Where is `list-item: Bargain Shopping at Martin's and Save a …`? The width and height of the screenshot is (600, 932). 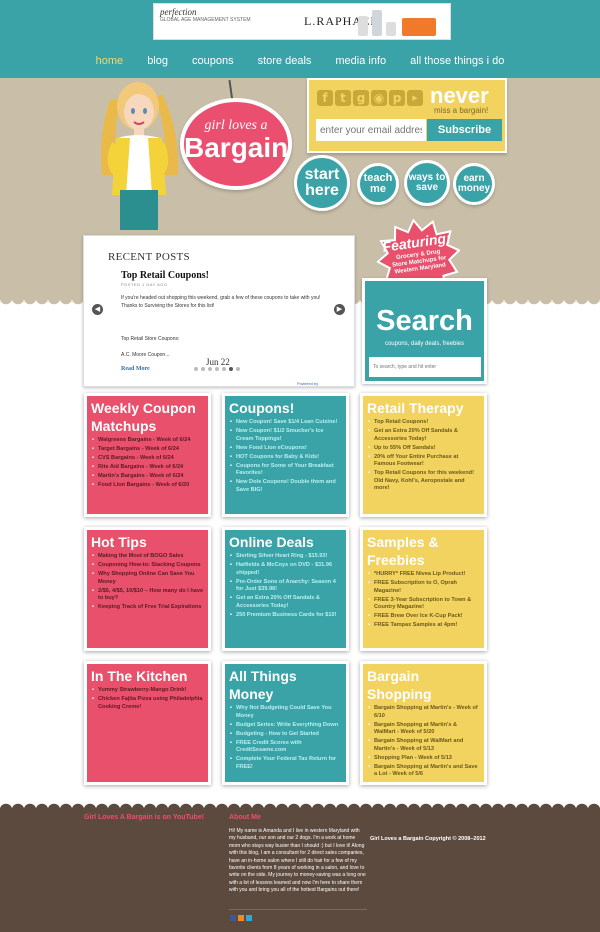 list-item: Bargain Shopping at Martin's and Save a … is located at coordinates (423, 771).